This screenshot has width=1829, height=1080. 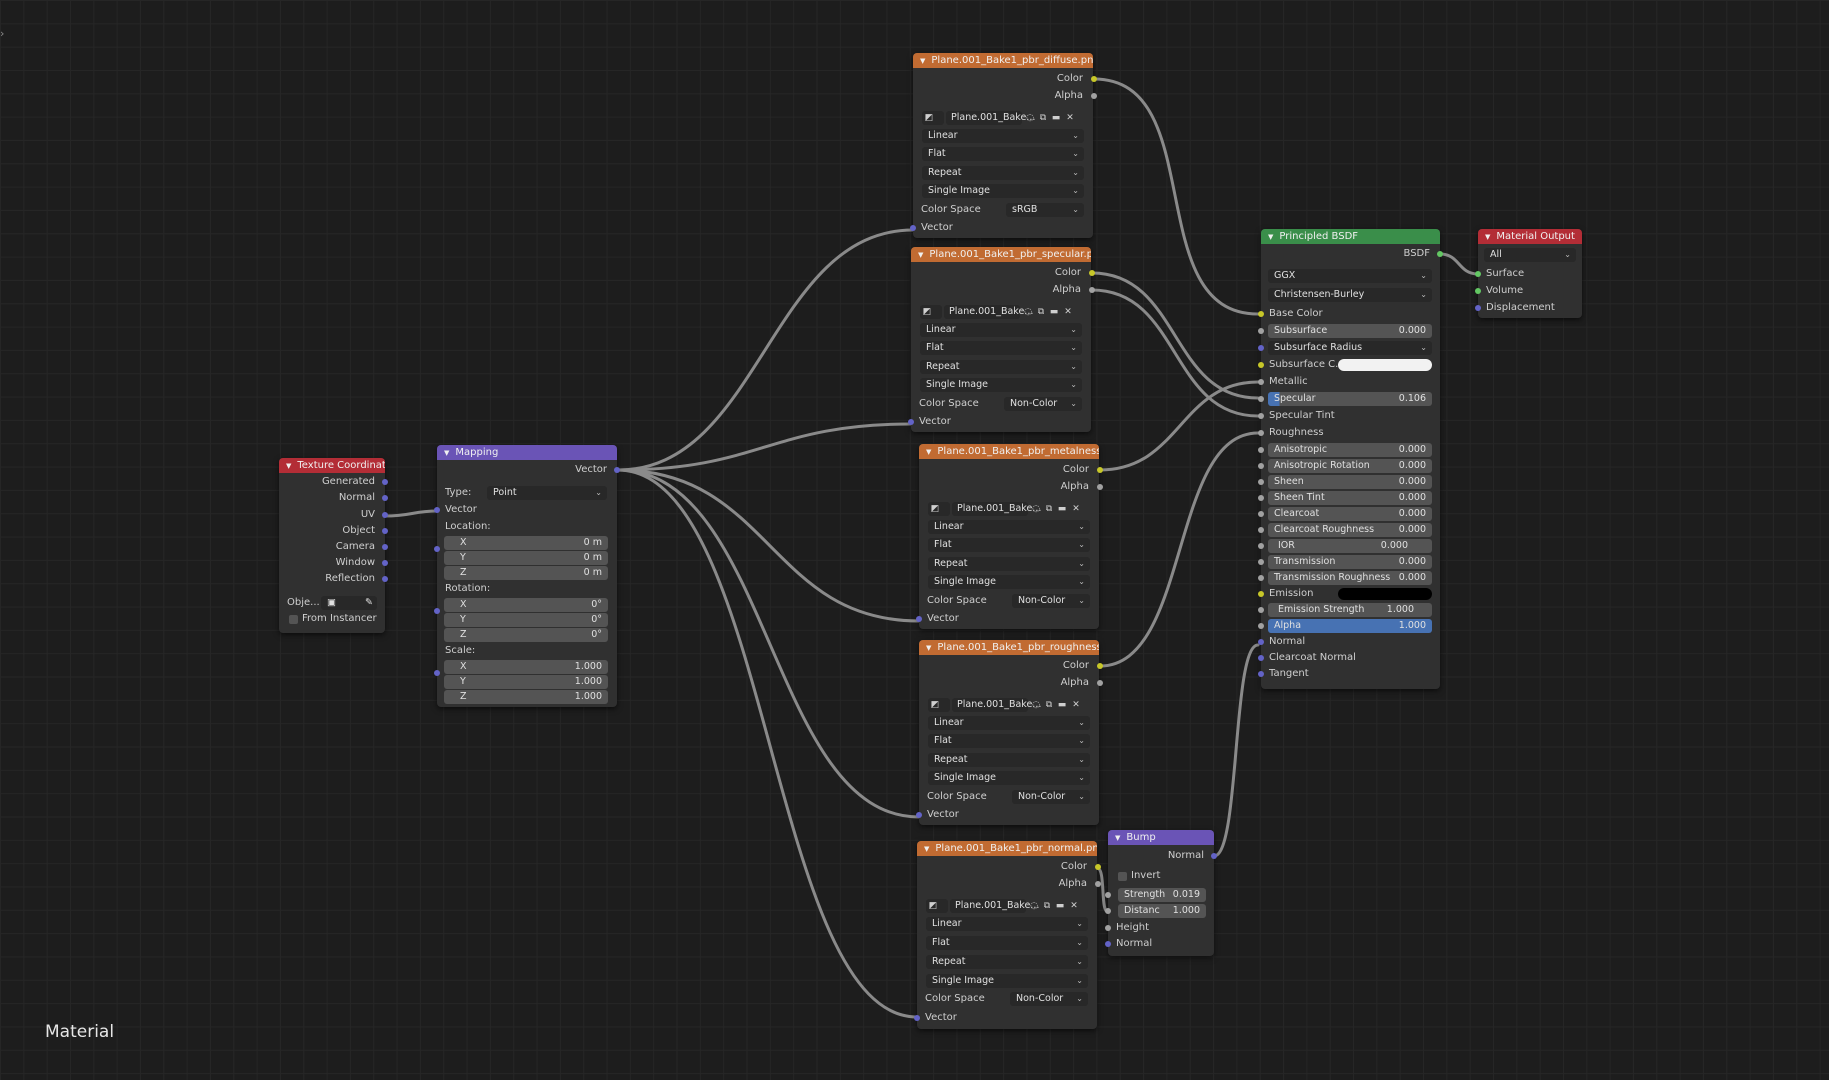 I want to click on socket-specular-tint, so click(x=1261, y=416).